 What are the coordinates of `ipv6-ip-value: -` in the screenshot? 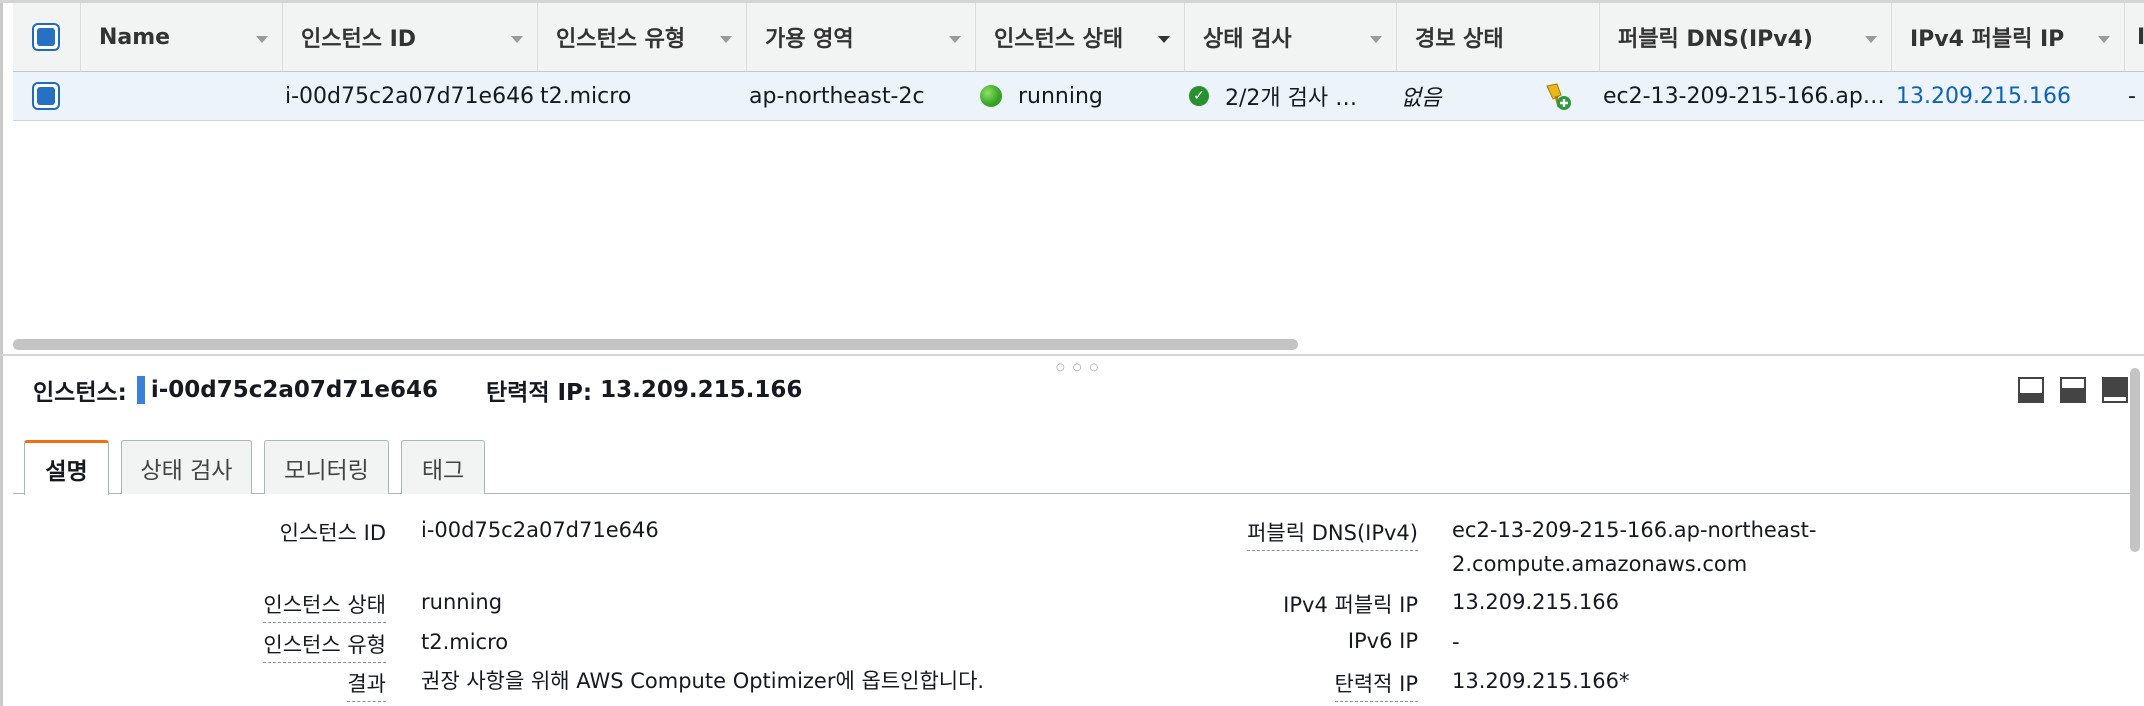 It's located at (1456, 642).